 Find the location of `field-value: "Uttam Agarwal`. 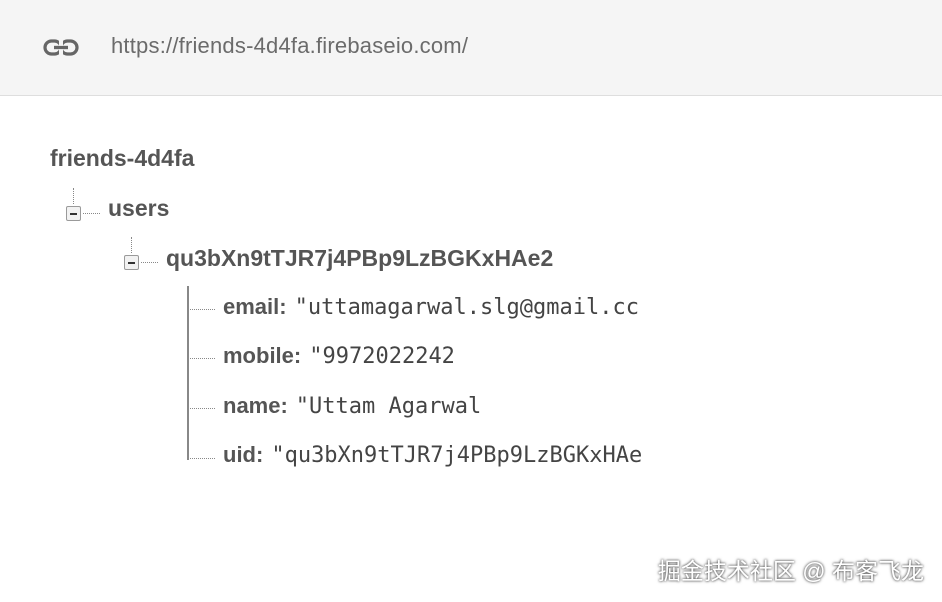

field-value: "Uttam Agarwal is located at coordinates (388, 406).